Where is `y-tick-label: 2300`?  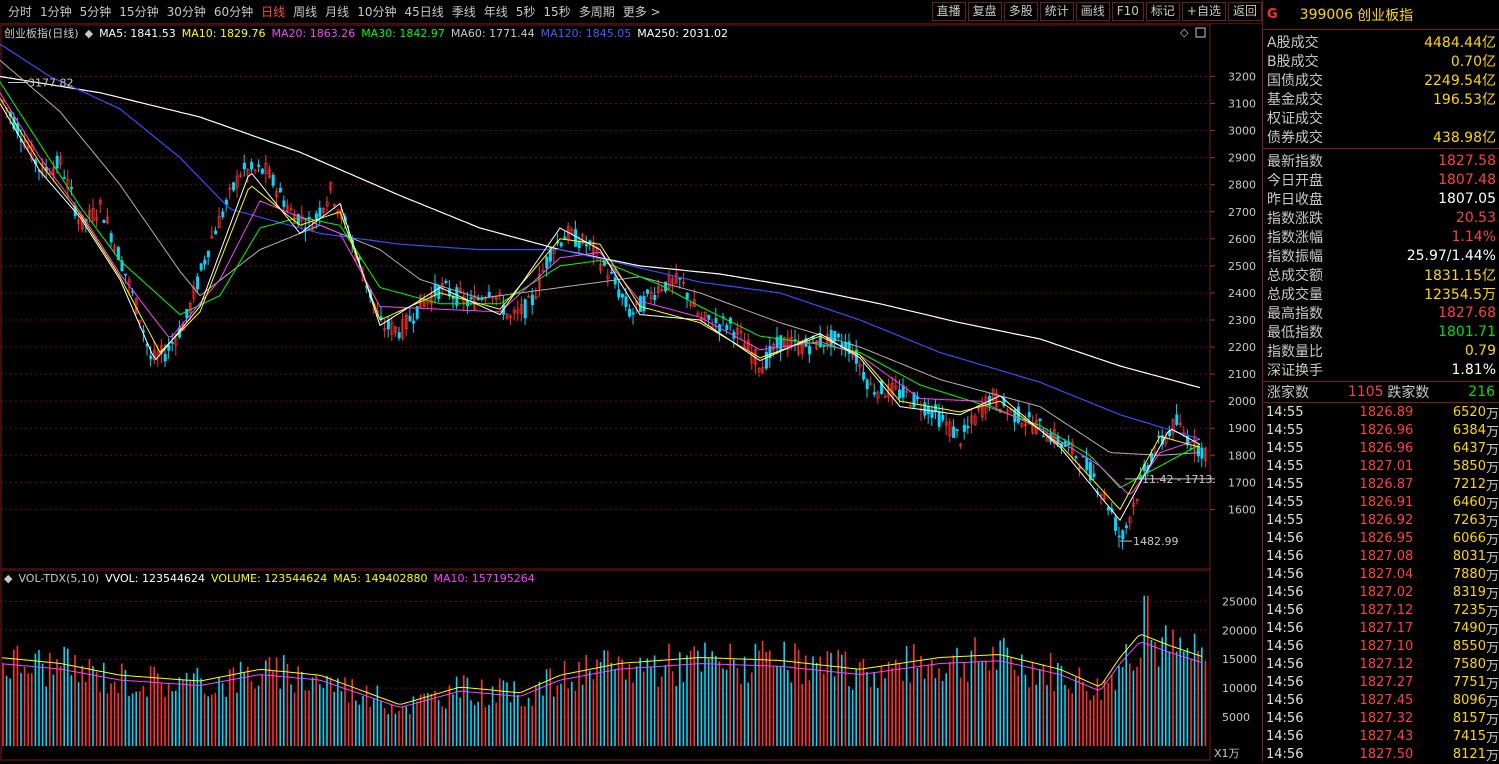
y-tick-label: 2300 is located at coordinates (1242, 320).